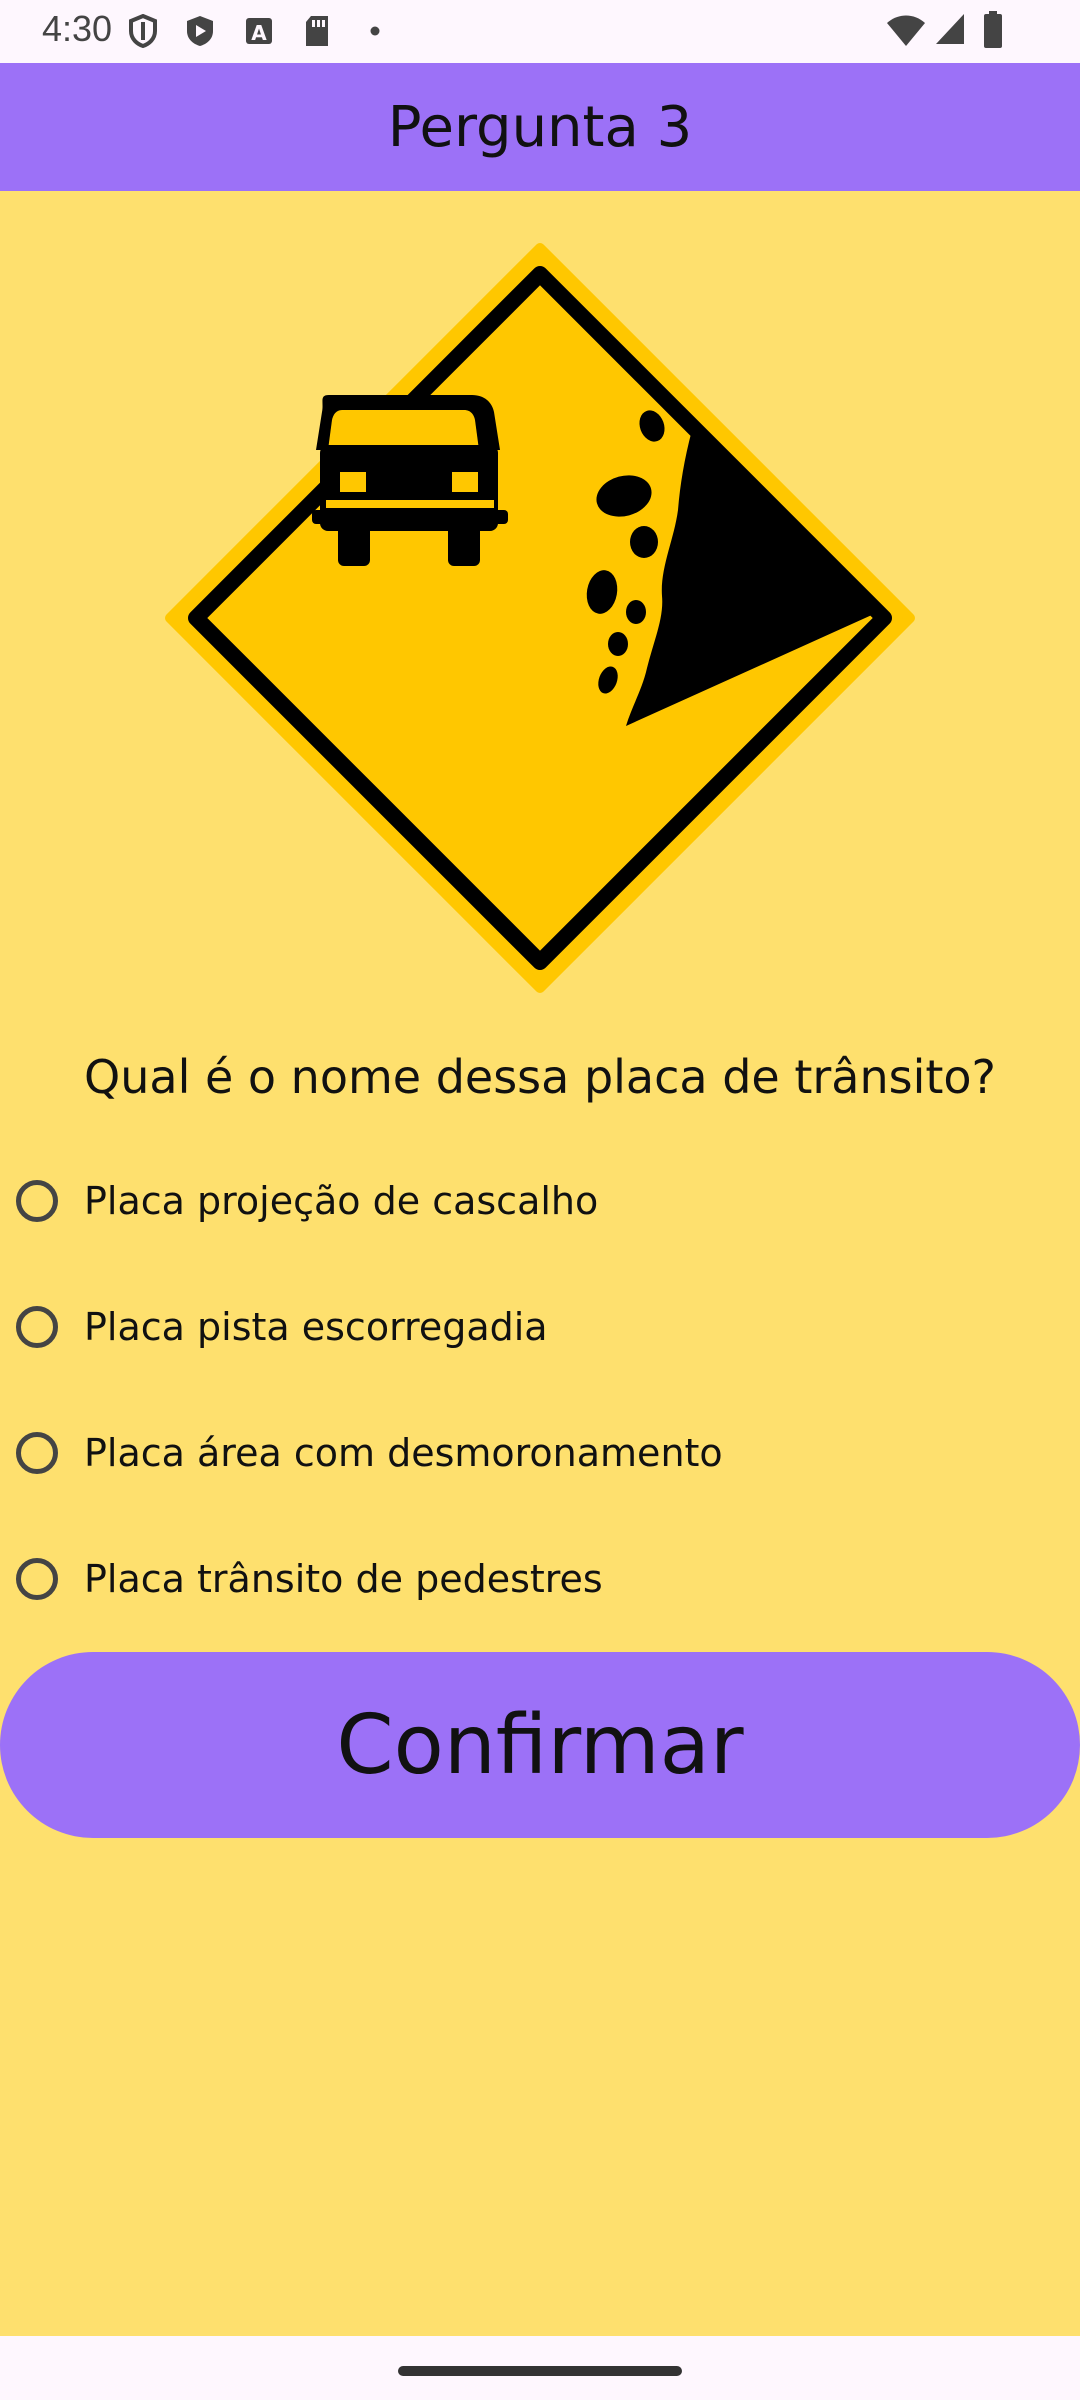  I want to click on play-protect-icon, so click(200, 31).